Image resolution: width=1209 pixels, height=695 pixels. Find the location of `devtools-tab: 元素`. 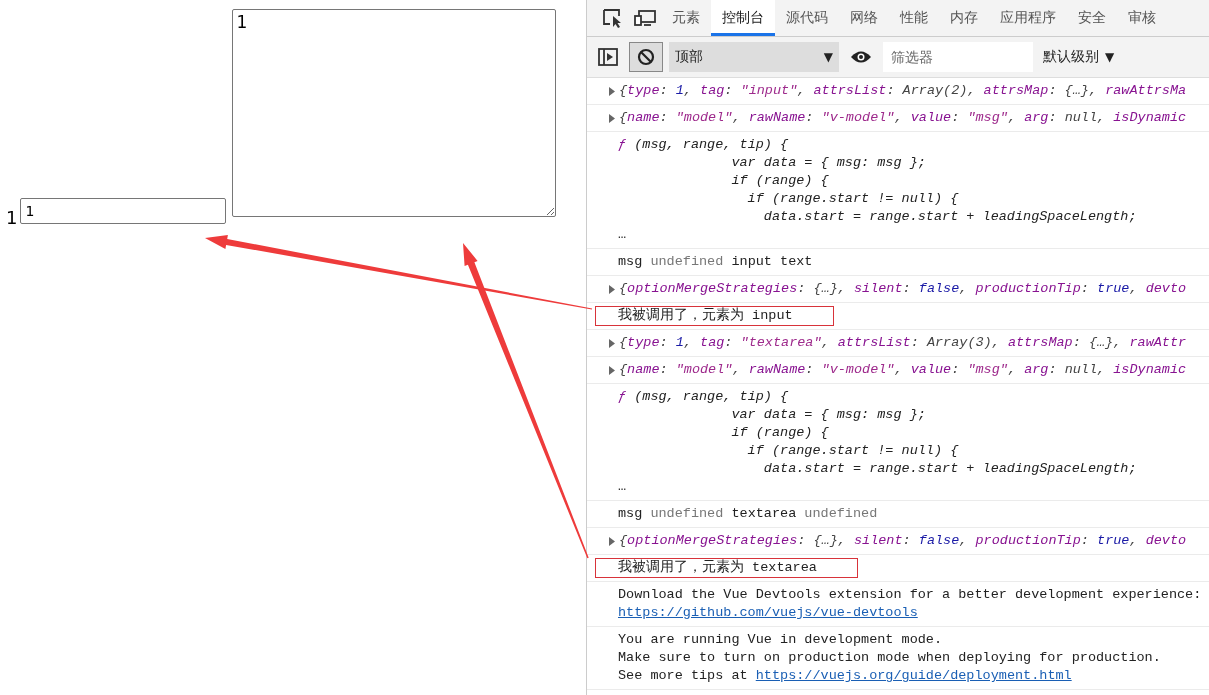

devtools-tab: 元素 is located at coordinates (686, 18).